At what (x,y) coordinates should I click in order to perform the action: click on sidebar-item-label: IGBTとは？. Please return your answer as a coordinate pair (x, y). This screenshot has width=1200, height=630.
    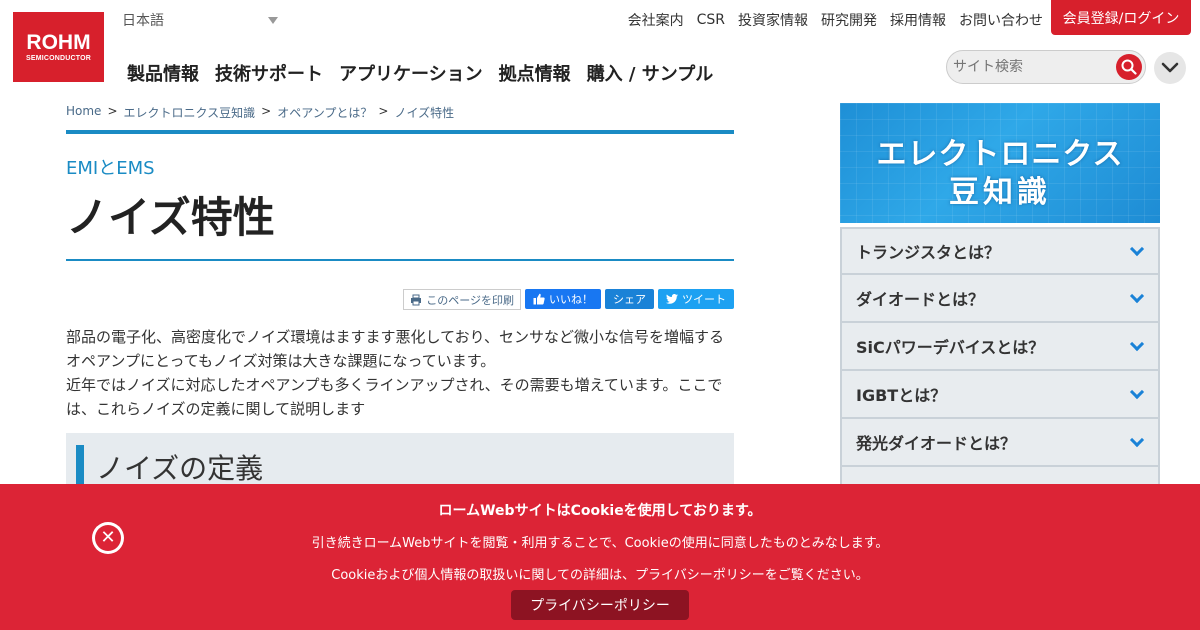
    Looking at the image, I should click on (901, 395).